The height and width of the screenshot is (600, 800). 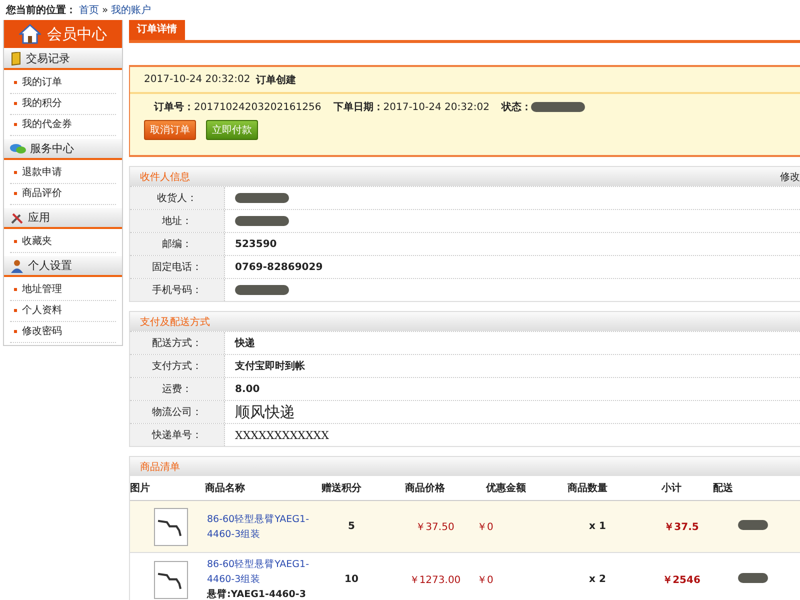 I want to click on sidebar-link: 退款申请, so click(x=63, y=173).